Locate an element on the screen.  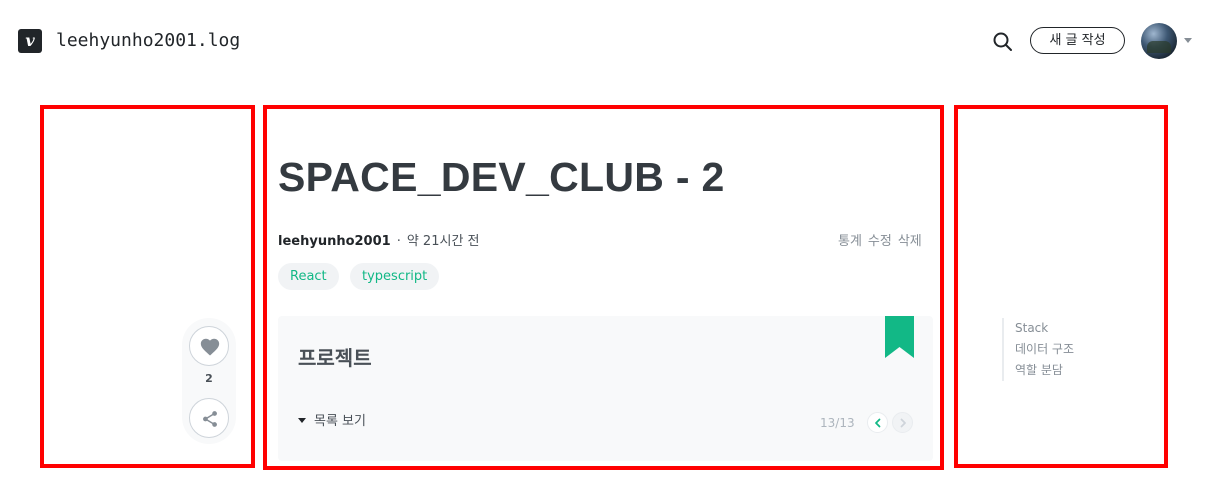
series-title: 프로젝트 is located at coordinates (335, 358).